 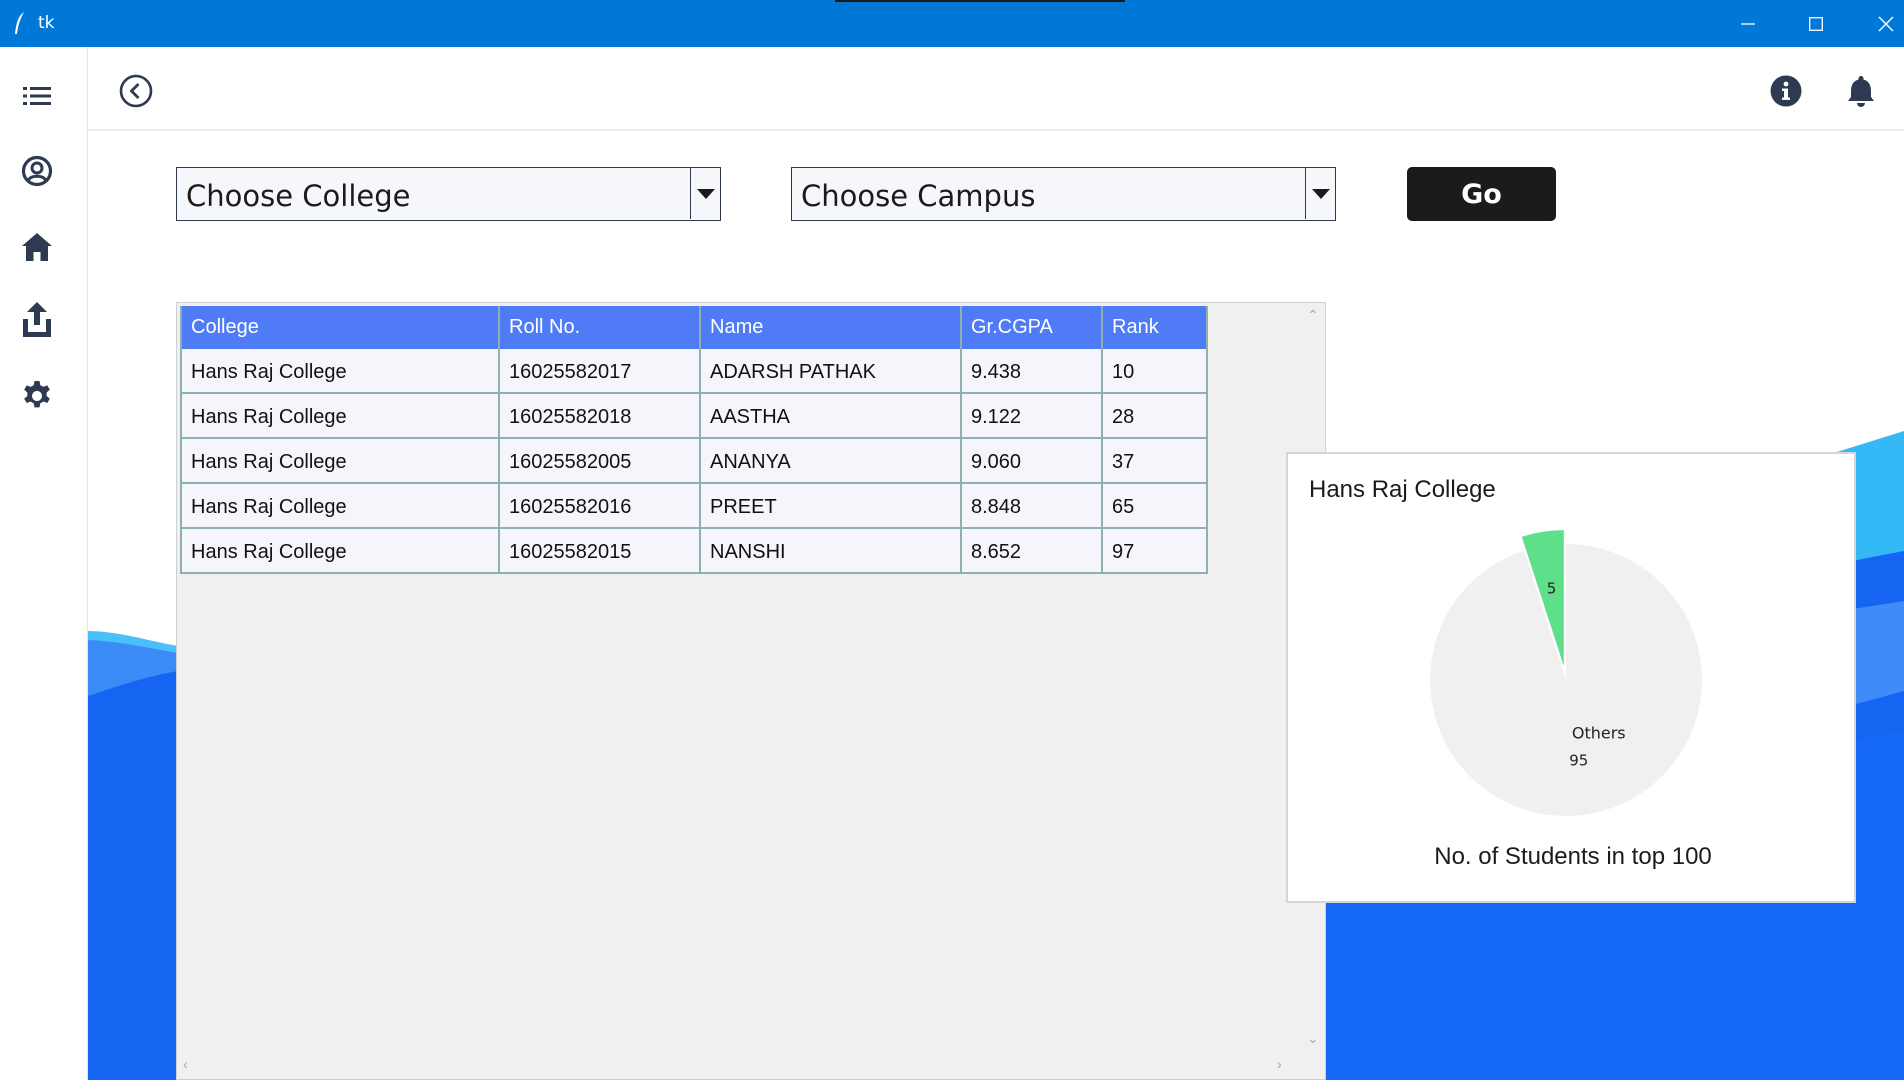 What do you see at coordinates (19, 23) in the screenshot?
I see `feather-icon` at bounding box center [19, 23].